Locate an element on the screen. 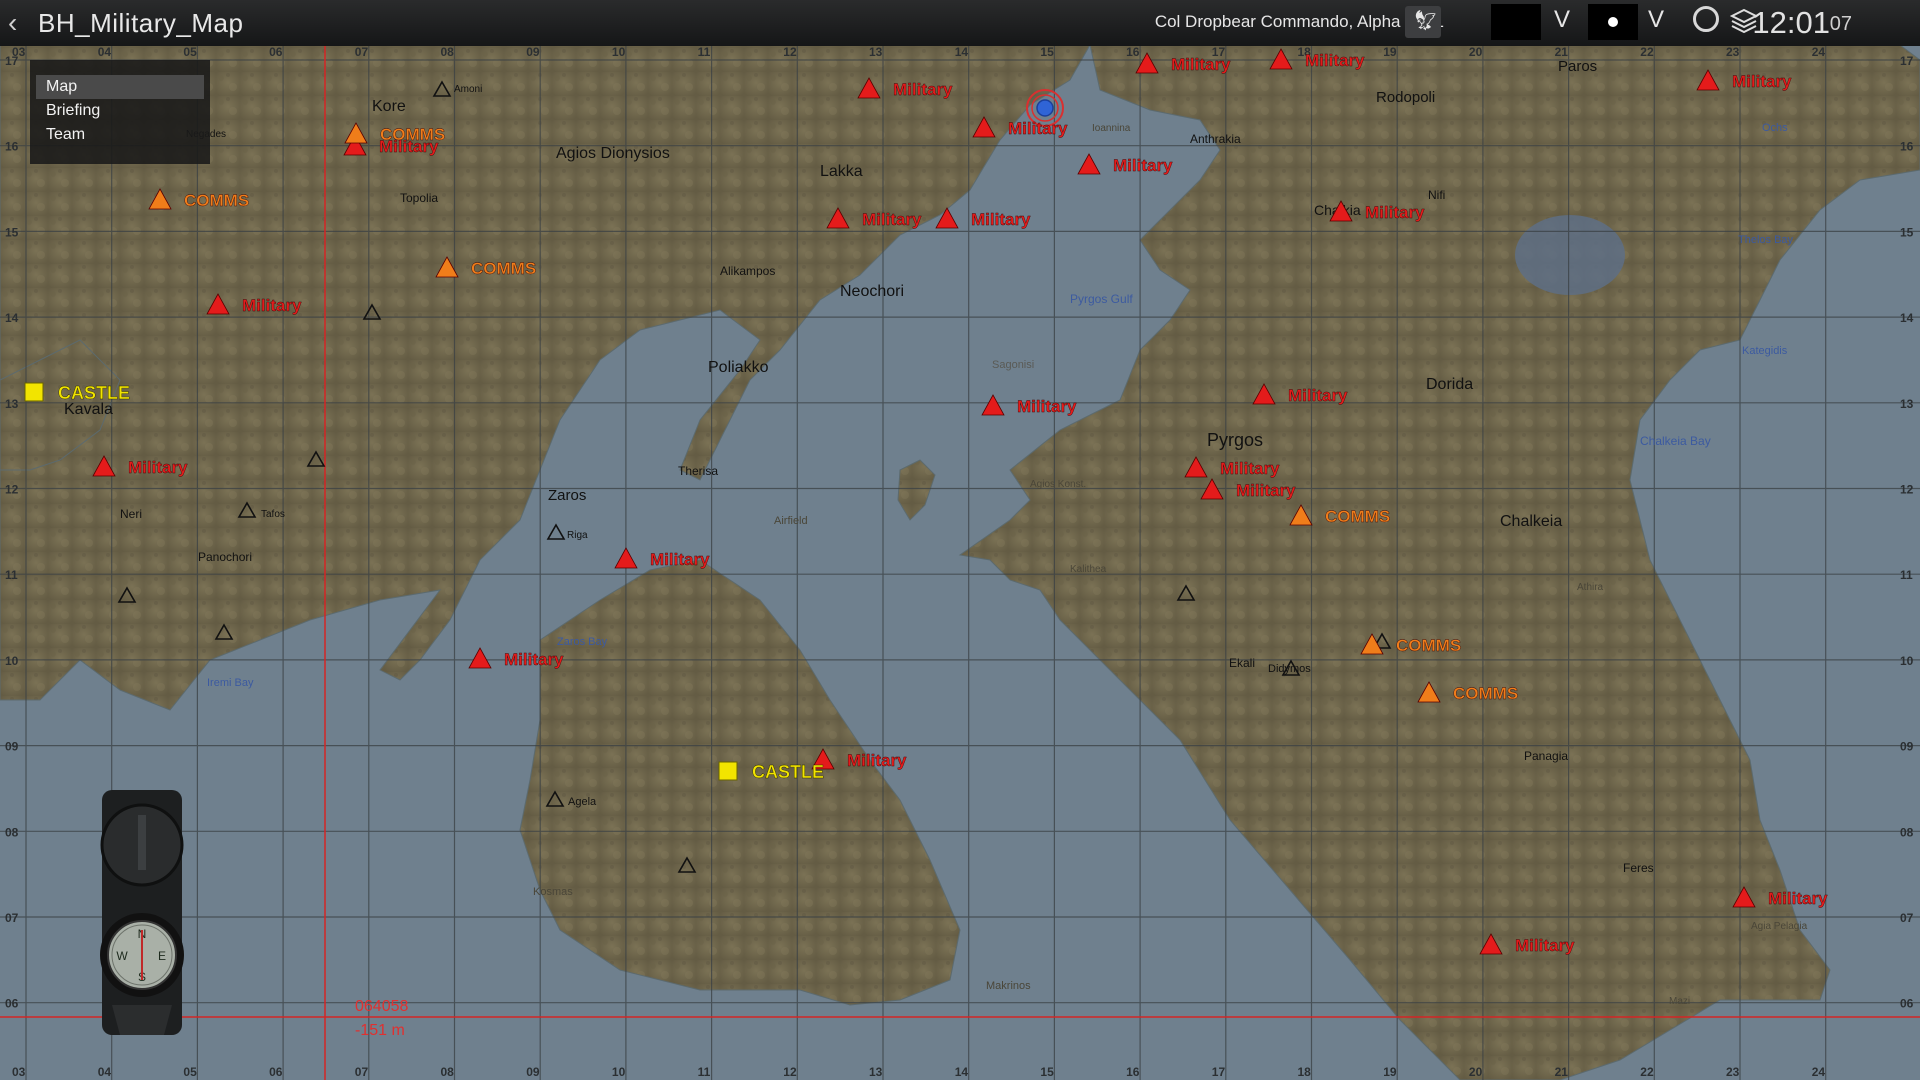 This screenshot has width=1920, height=1080. menu-item-team: Team is located at coordinates (120, 135).